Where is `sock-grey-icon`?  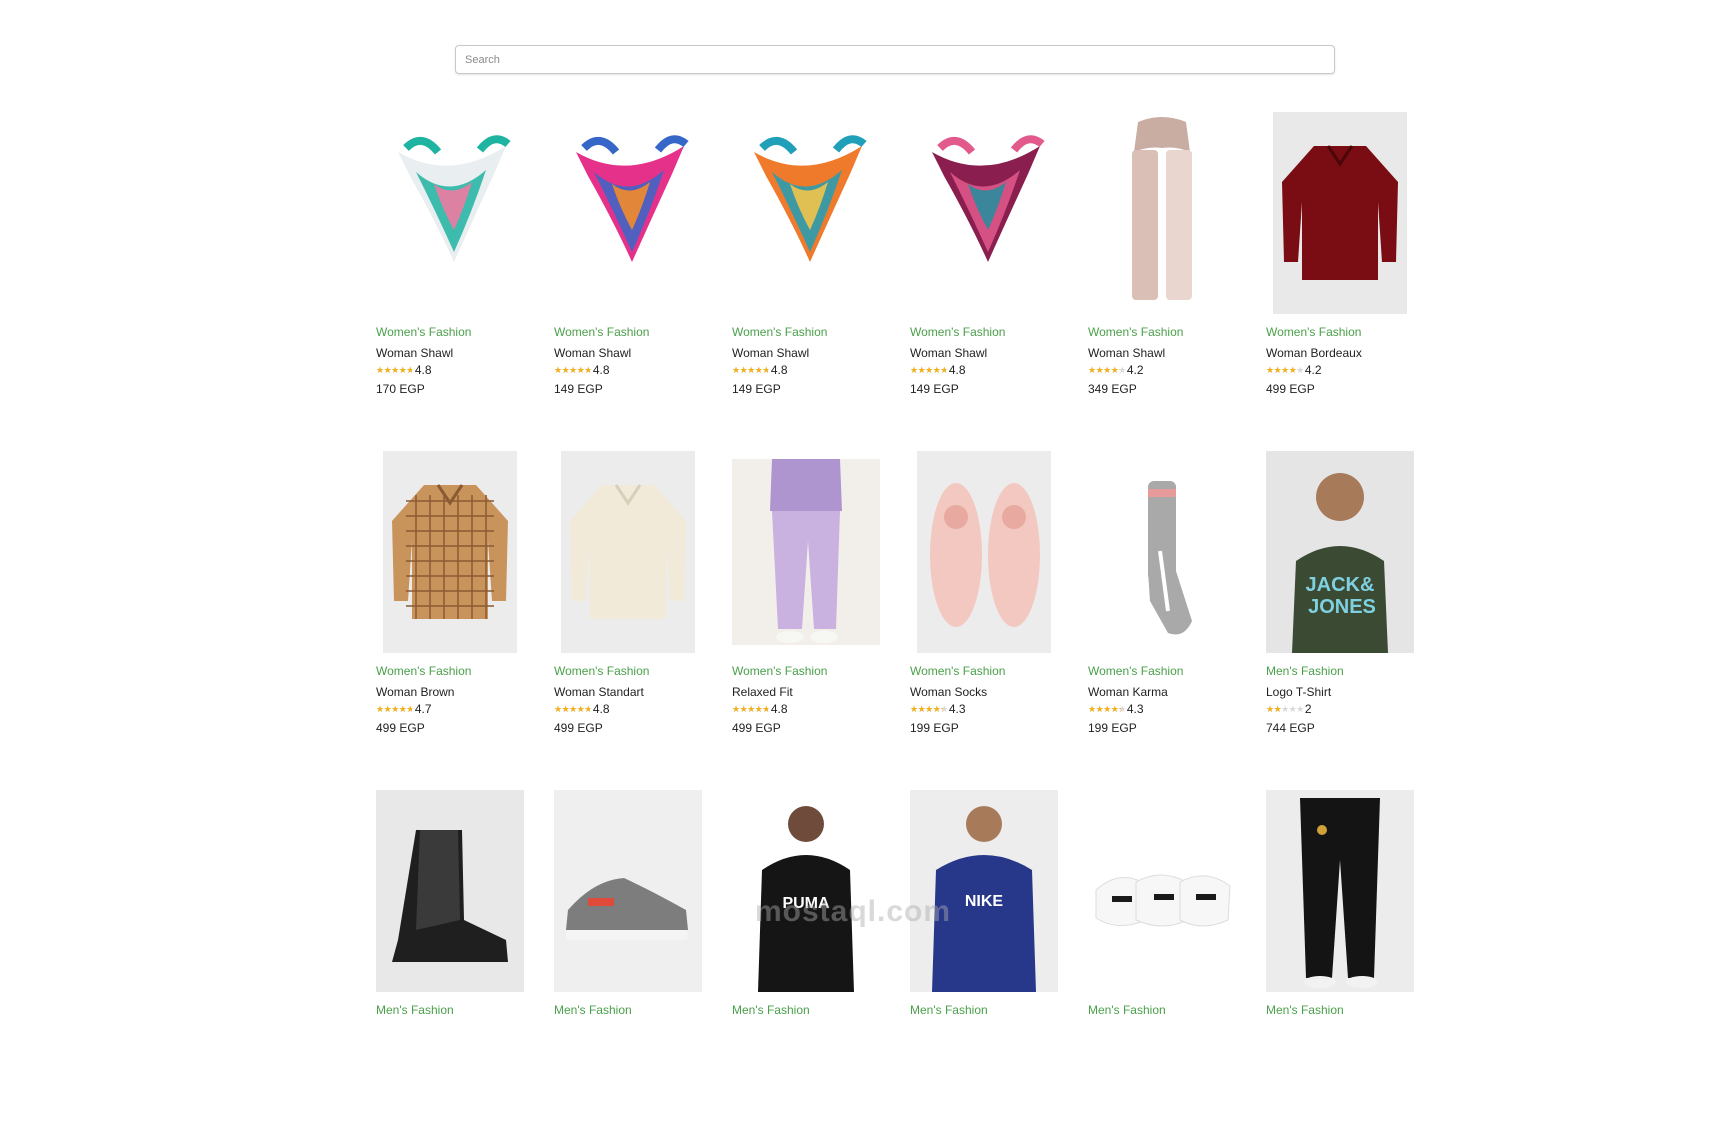
sock-grey-icon is located at coordinates (1162, 552).